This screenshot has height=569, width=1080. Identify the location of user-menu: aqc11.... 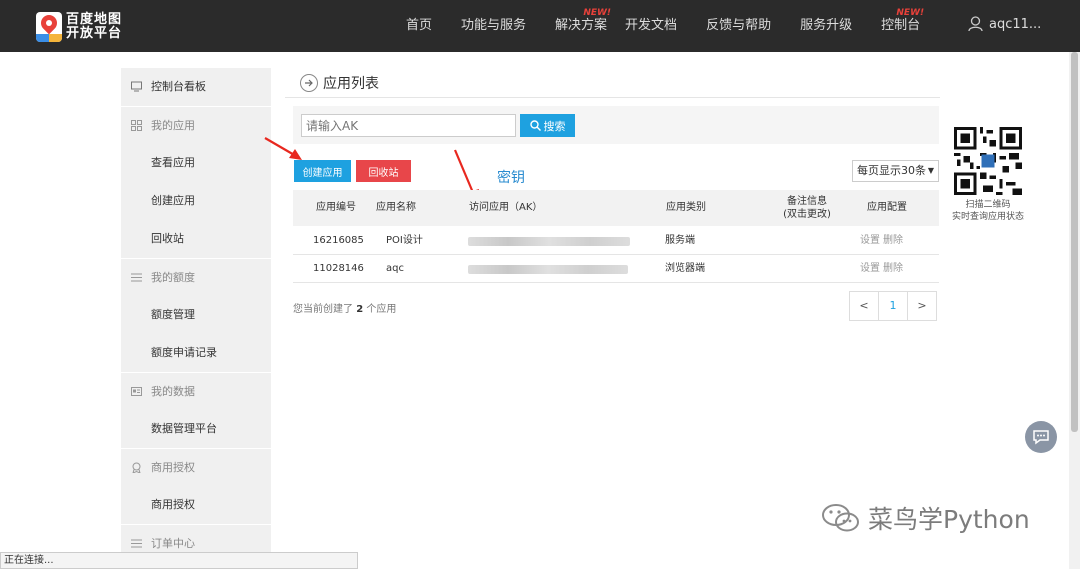
(1004, 24).